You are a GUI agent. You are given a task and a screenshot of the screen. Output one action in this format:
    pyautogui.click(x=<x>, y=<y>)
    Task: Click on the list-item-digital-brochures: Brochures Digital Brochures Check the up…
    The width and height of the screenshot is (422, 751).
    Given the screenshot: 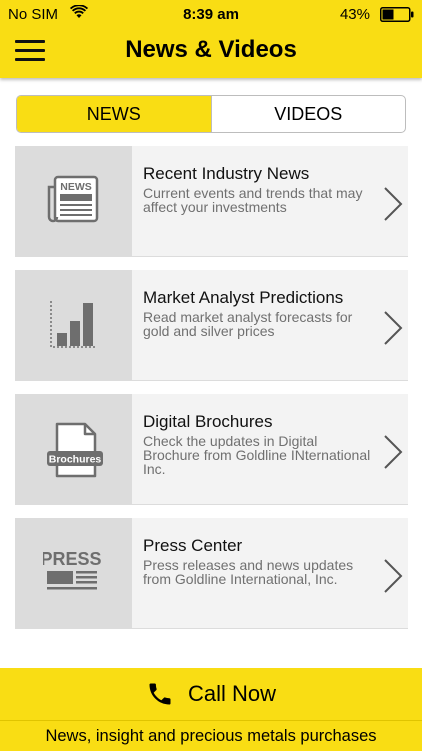 What is the action you would take?
    pyautogui.click(x=211, y=449)
    